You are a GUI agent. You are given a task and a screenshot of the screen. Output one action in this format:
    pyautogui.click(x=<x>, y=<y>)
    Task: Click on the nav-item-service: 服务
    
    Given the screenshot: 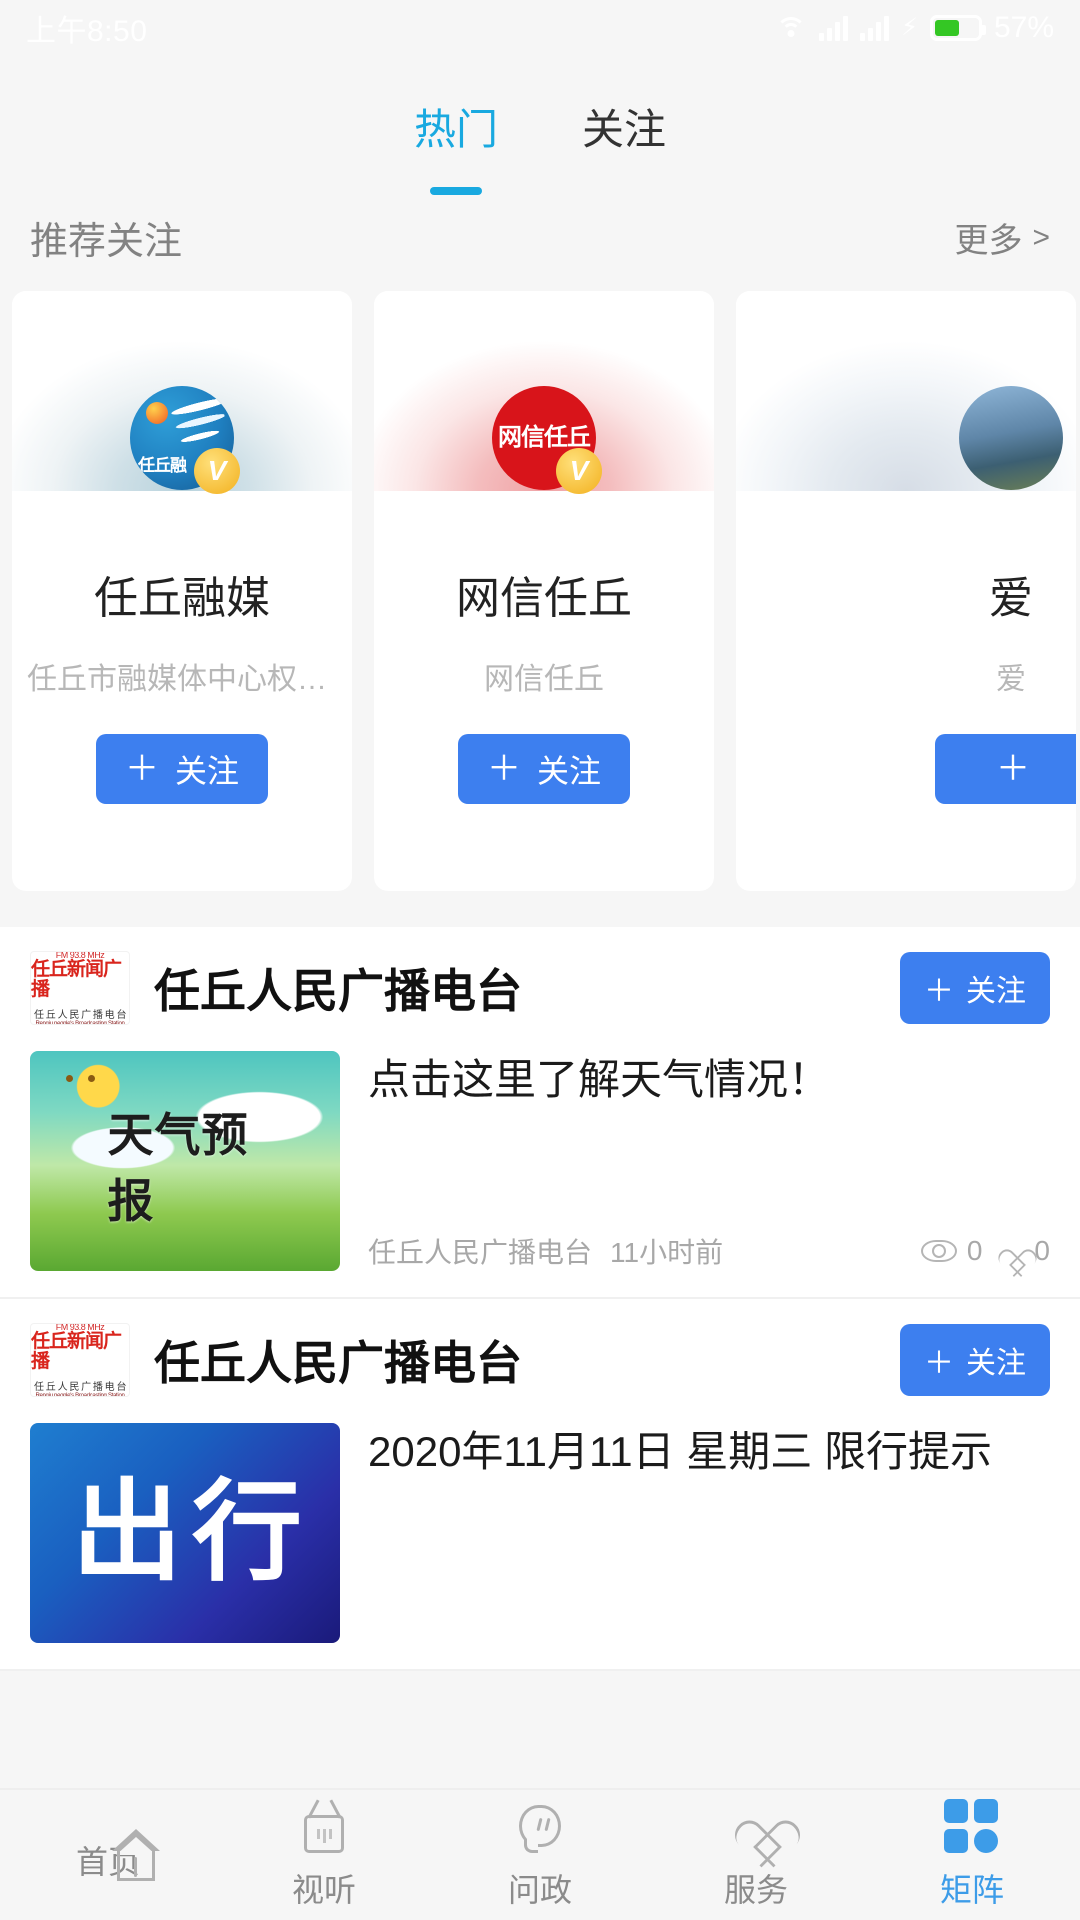 What is the action you would take?
    pyautogui.click(x=756, y=1855)
    